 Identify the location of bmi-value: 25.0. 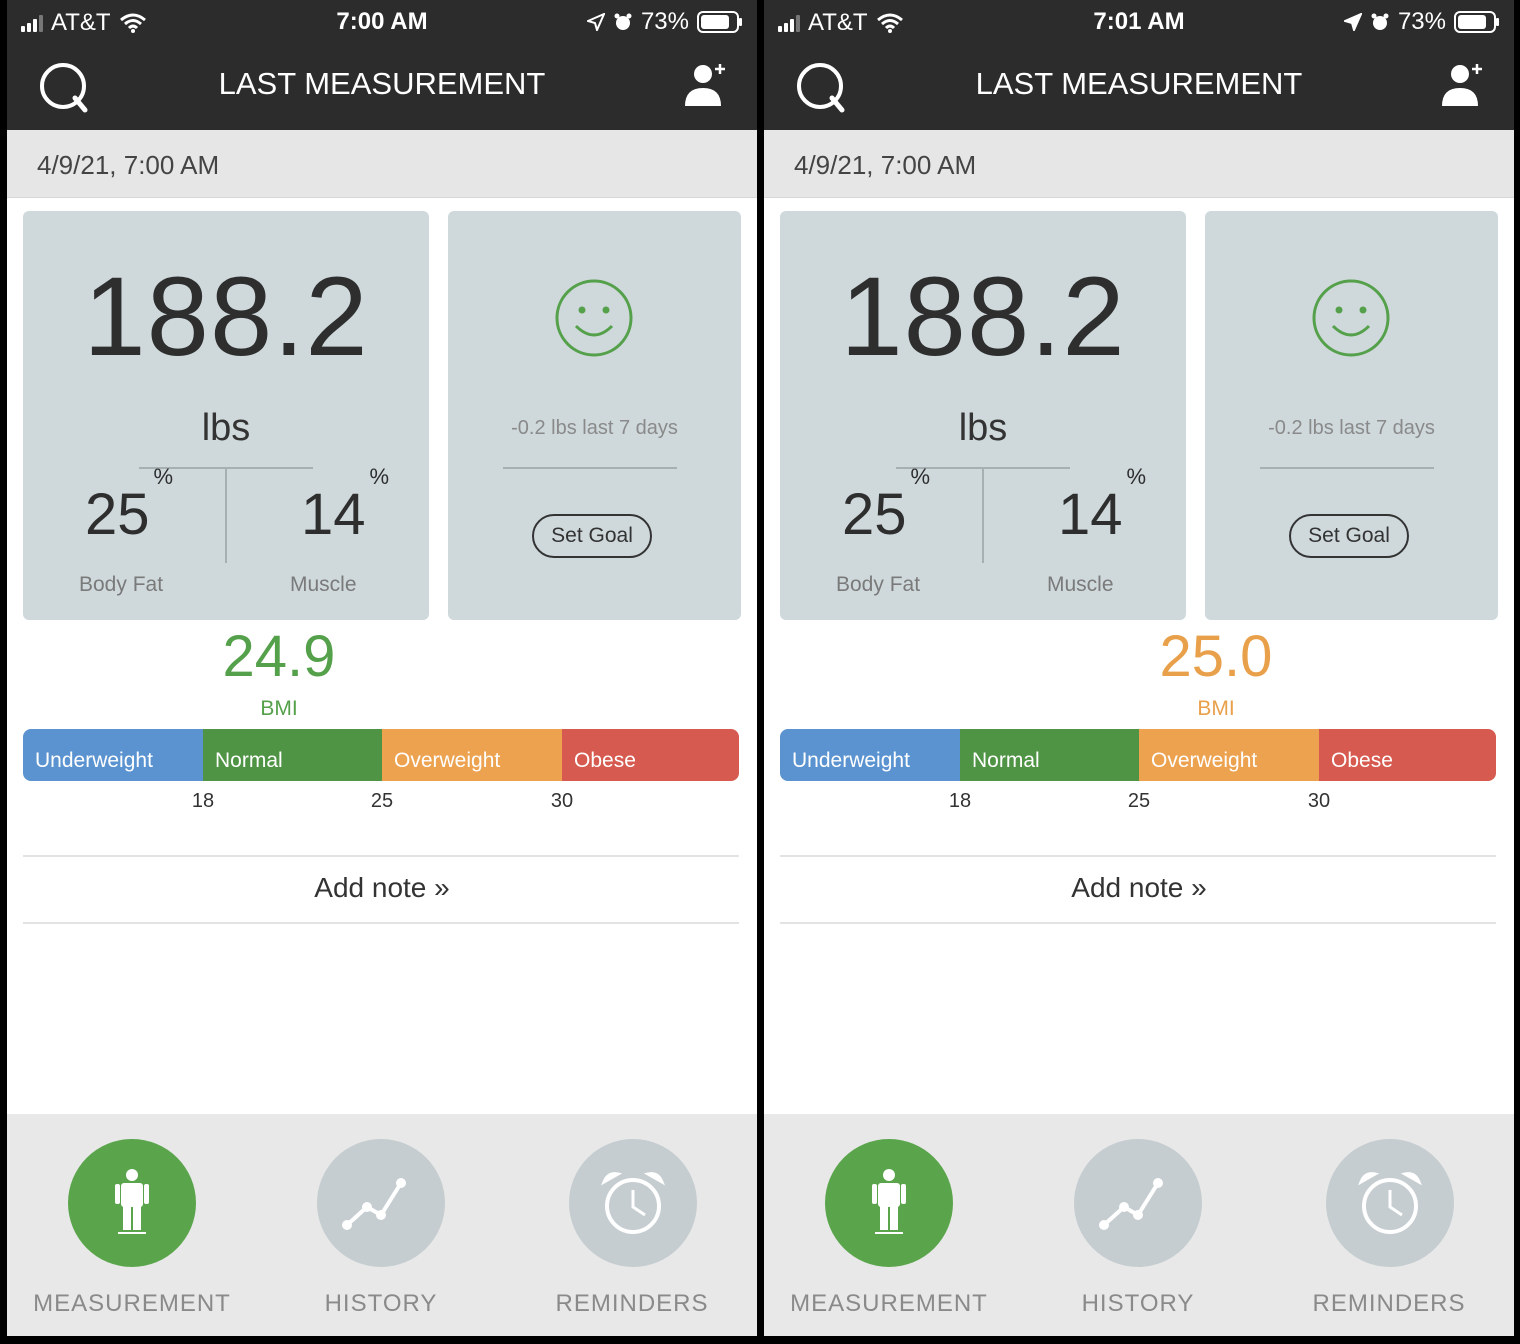
(1216, 656).